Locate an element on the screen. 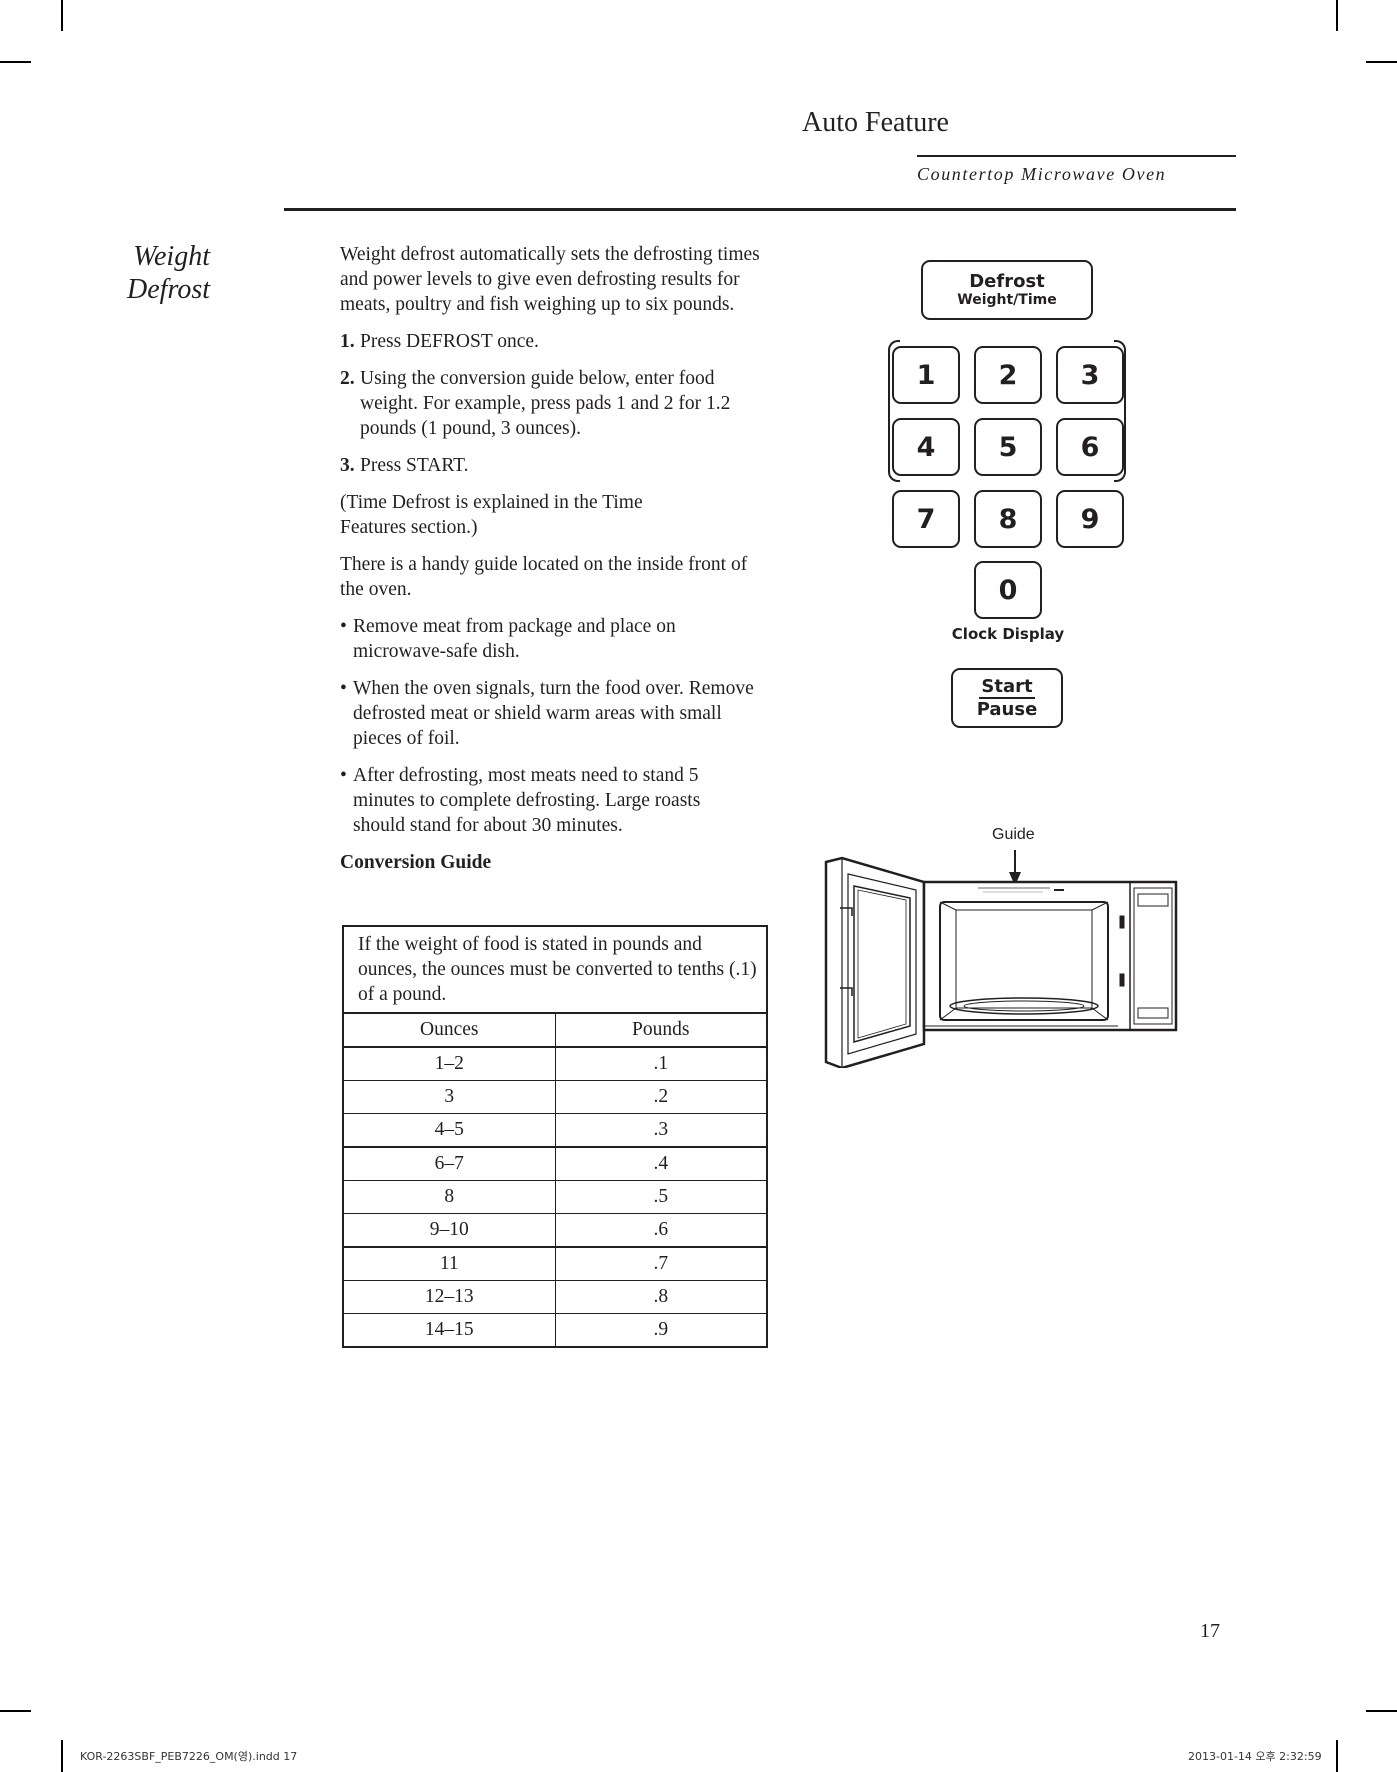 Image resolution: width=1397 pixels, height=1772 pixels. number-key-4: 4 is located at coordinates (926, 447).